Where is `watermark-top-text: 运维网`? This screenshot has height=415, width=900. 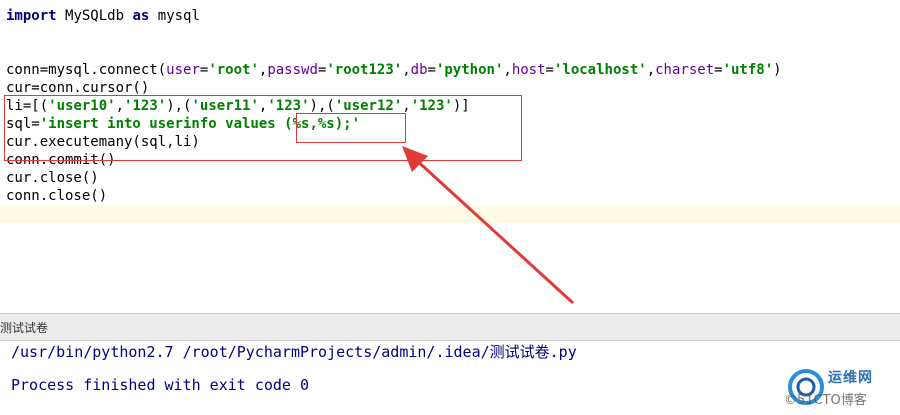
watermark-top-text: 运维网 is located at coordinates (850, 378).